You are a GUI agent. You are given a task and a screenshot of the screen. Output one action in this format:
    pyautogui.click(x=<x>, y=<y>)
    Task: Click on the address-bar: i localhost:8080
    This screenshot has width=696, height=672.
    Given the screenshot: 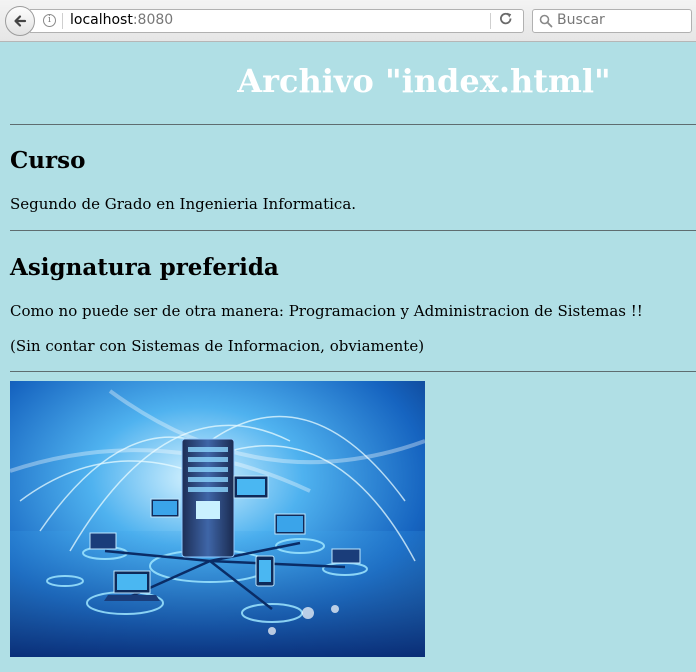 What is the action you would take?
    pyautogui.click(x=277, y=21)
    